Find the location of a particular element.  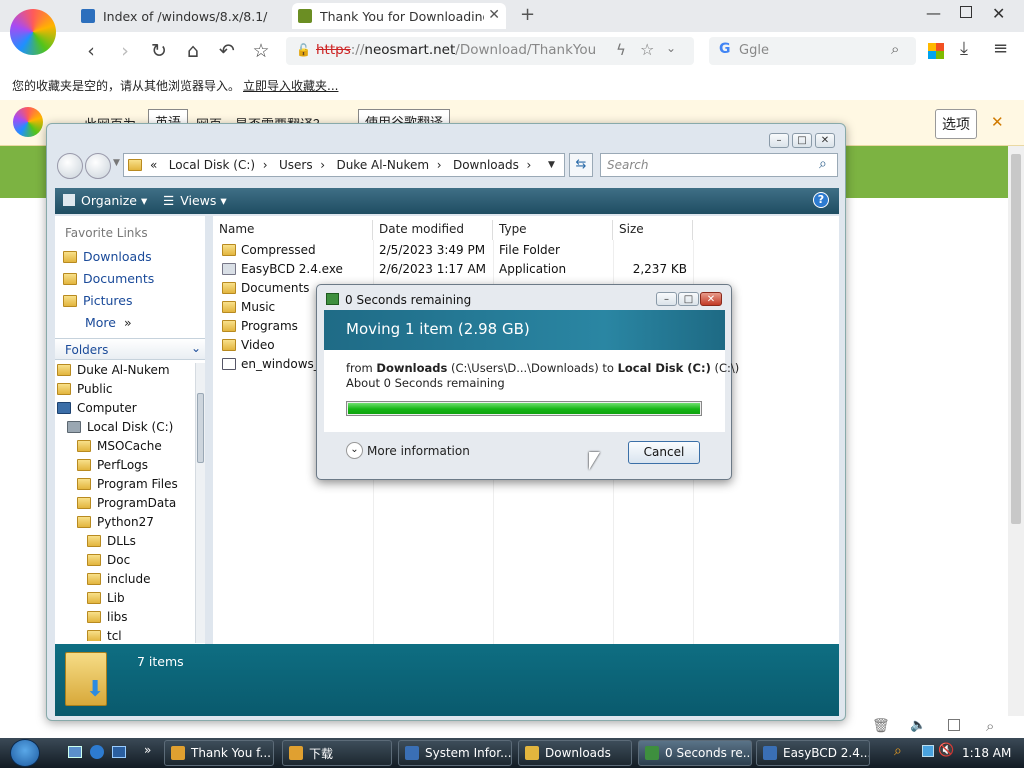

window-icon is located at coordinates (954, 725).